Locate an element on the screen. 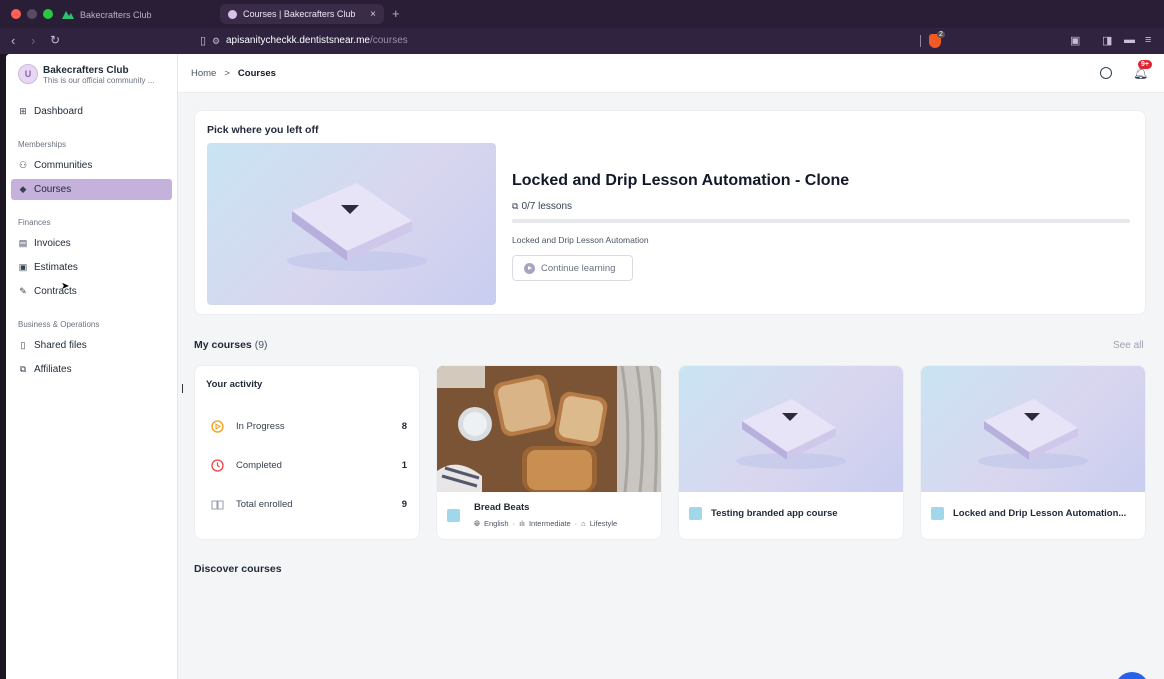  course-title-row: Testing branded app course is located at coordinates (763, 513).